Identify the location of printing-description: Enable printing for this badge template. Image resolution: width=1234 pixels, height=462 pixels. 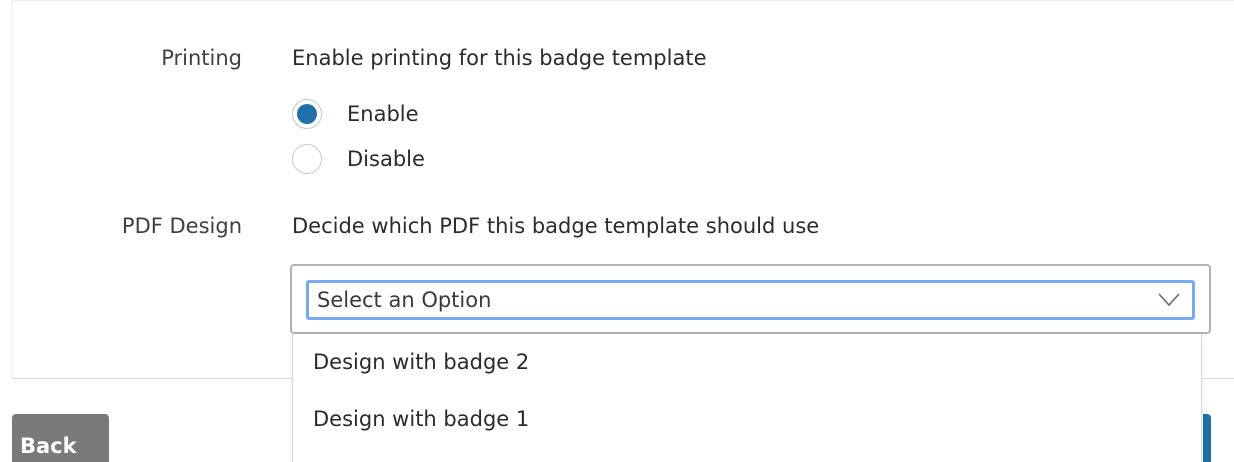
(499, 58).